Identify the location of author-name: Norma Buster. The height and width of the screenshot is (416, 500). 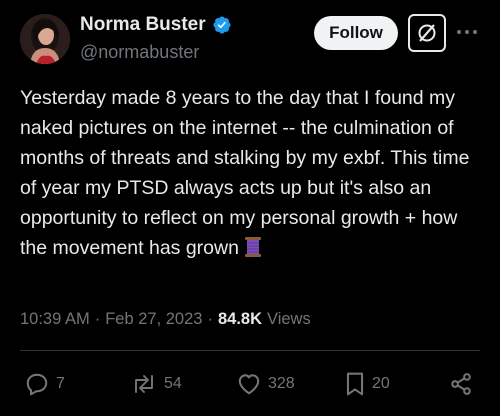
(143, 25).